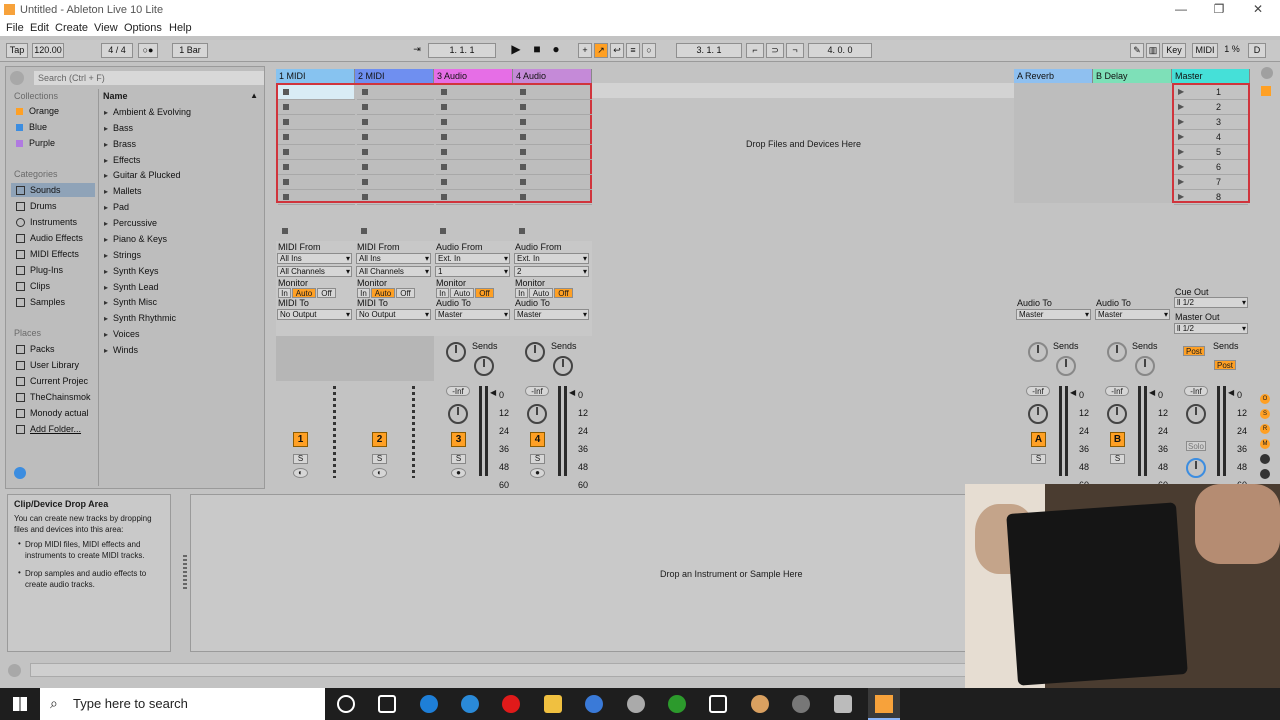  Describe the element at coordinates (56, 349) in the screenshot. I see `place-packs: Packs` at that location.